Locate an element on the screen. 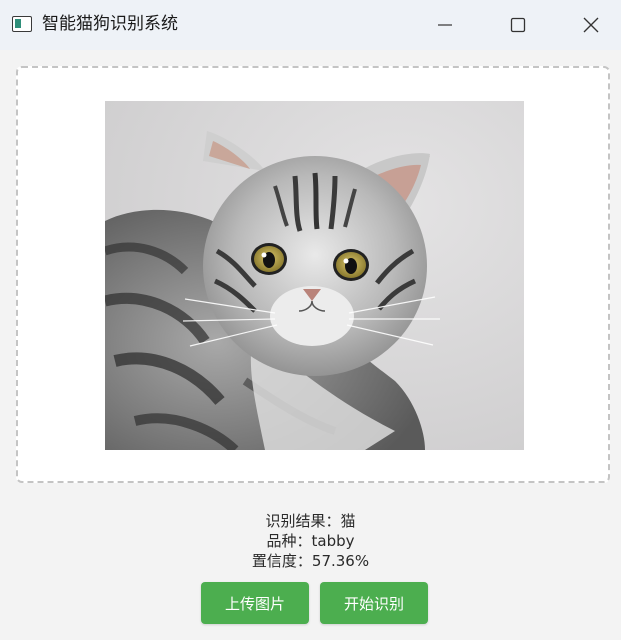 The image size is (621, 640). confidence-label: 置信度： is located at coordinates (281, 561).